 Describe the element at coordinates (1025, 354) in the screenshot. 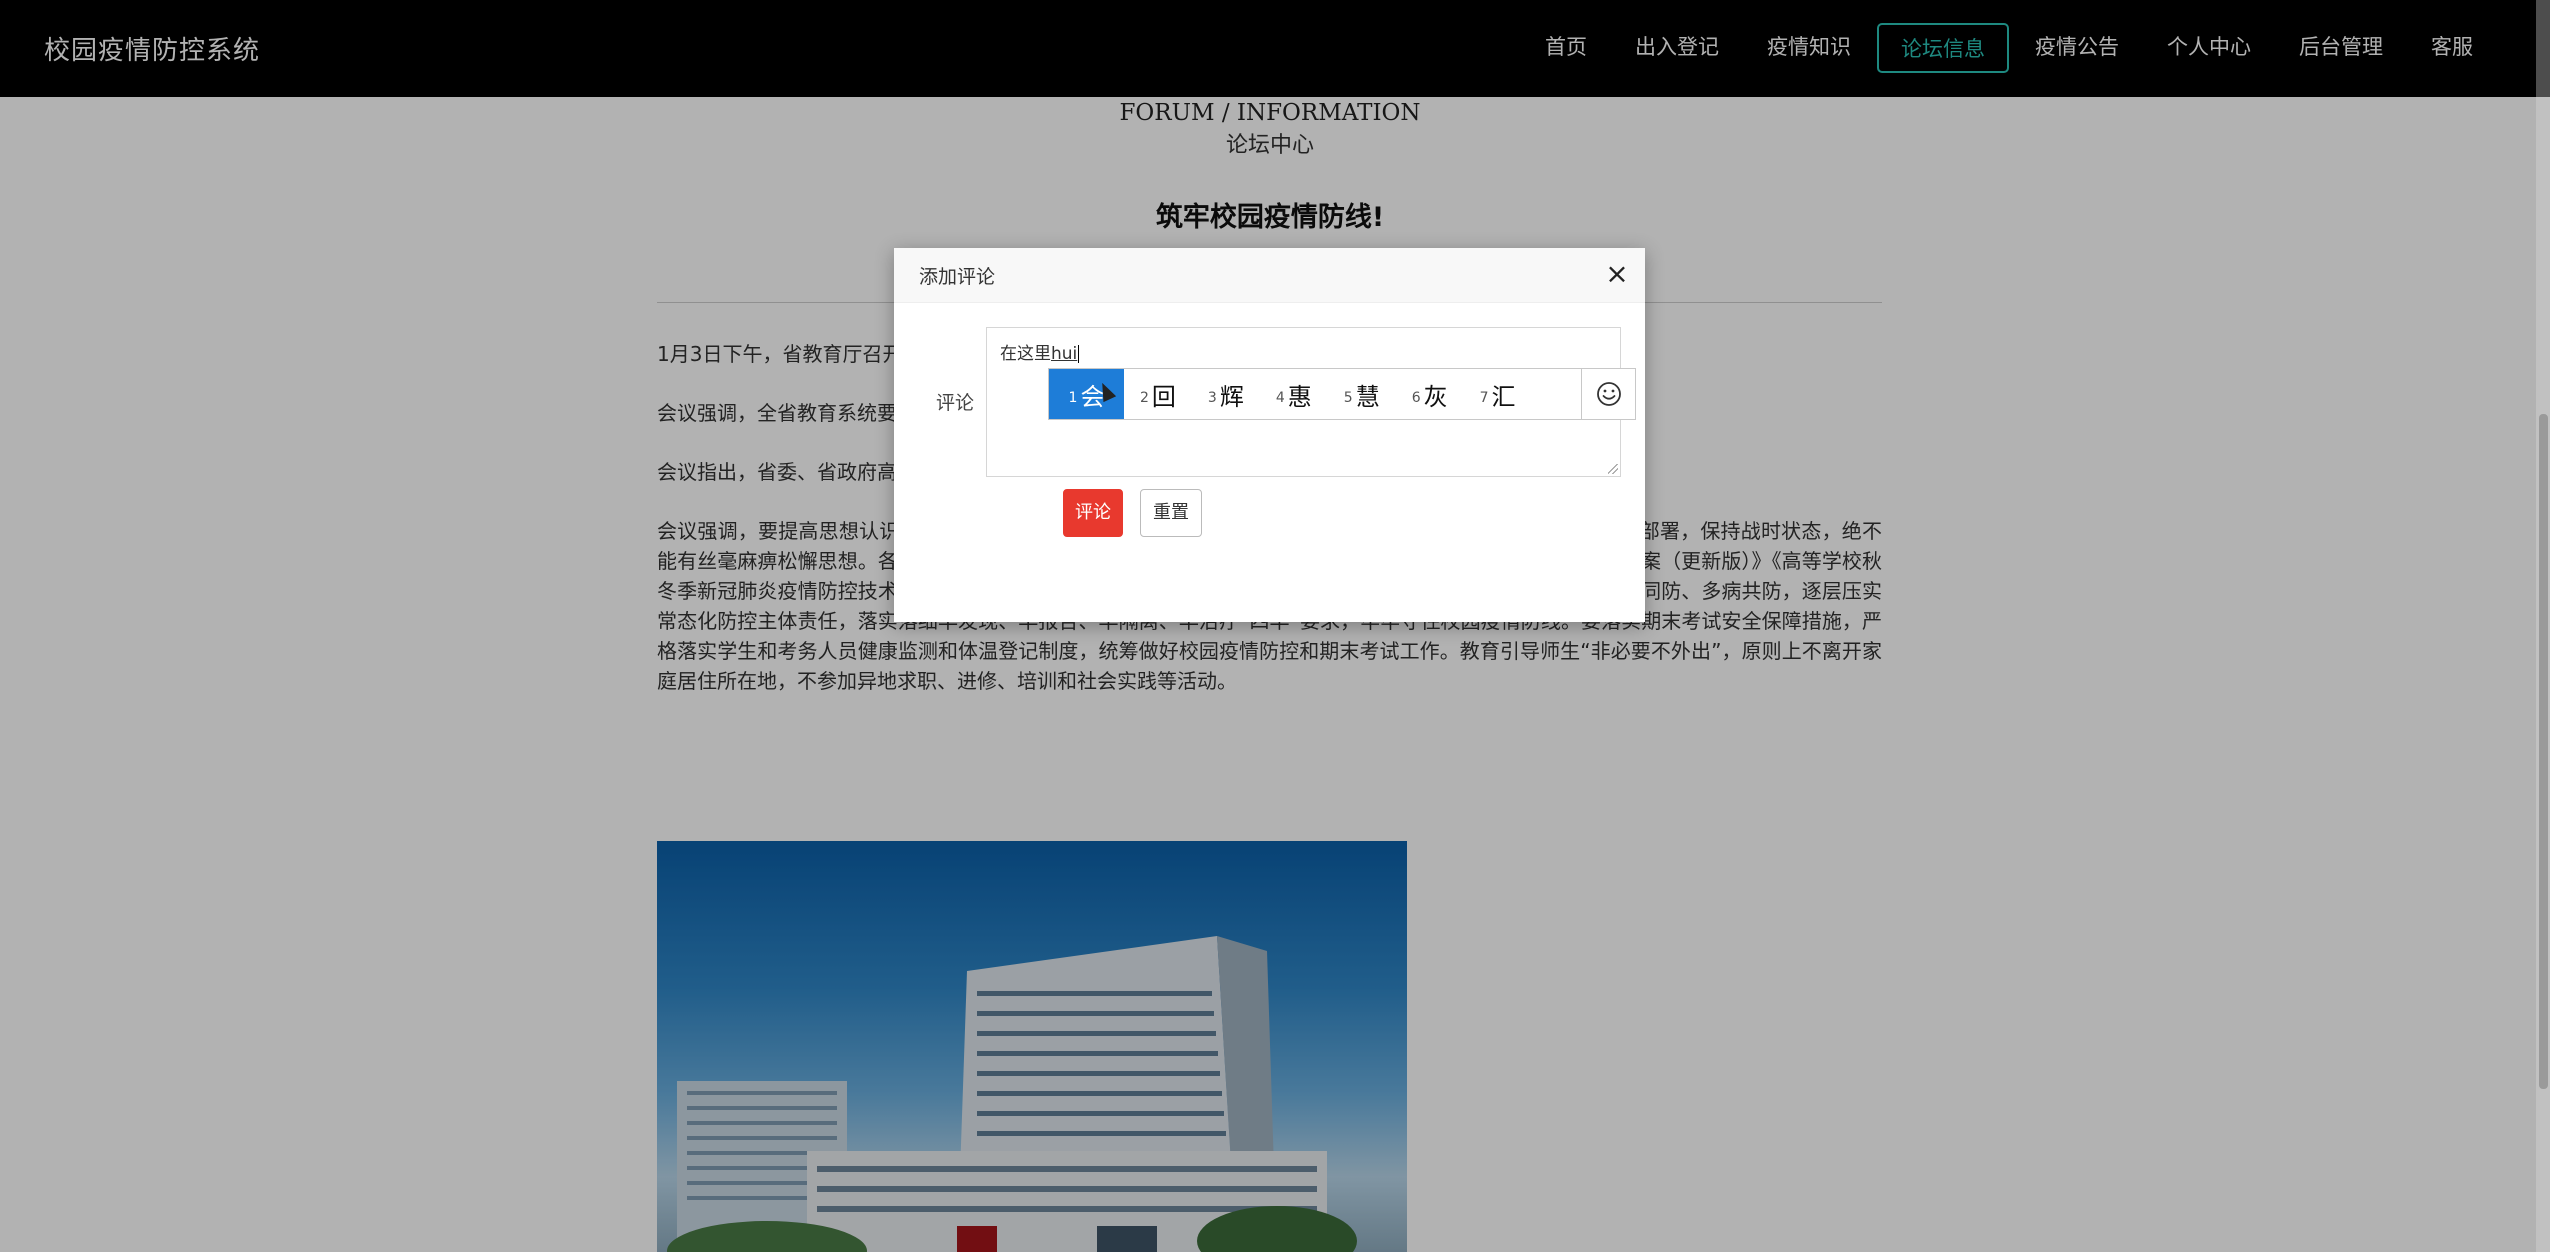

I see `comment-committed-text: 在这里` at that location.